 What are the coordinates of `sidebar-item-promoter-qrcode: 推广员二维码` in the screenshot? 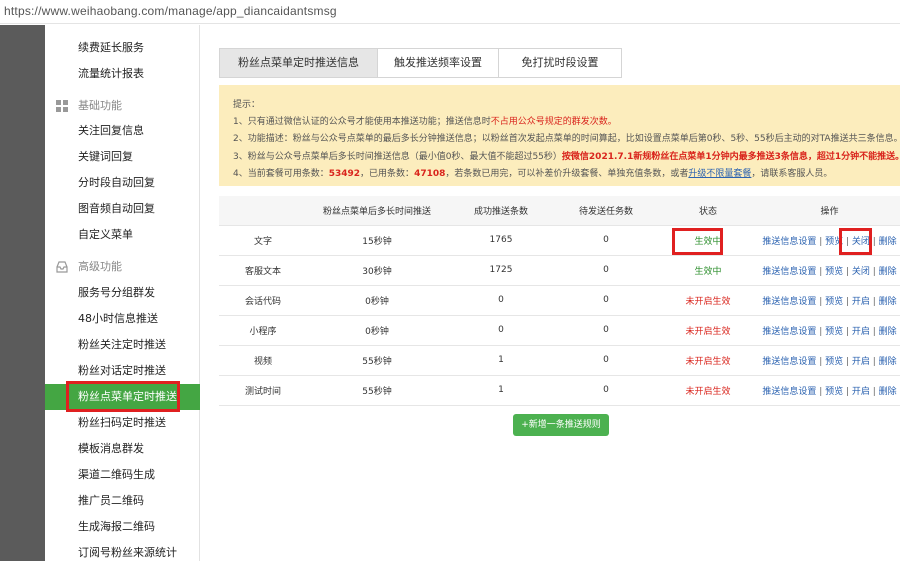 It's located at (122, 501).